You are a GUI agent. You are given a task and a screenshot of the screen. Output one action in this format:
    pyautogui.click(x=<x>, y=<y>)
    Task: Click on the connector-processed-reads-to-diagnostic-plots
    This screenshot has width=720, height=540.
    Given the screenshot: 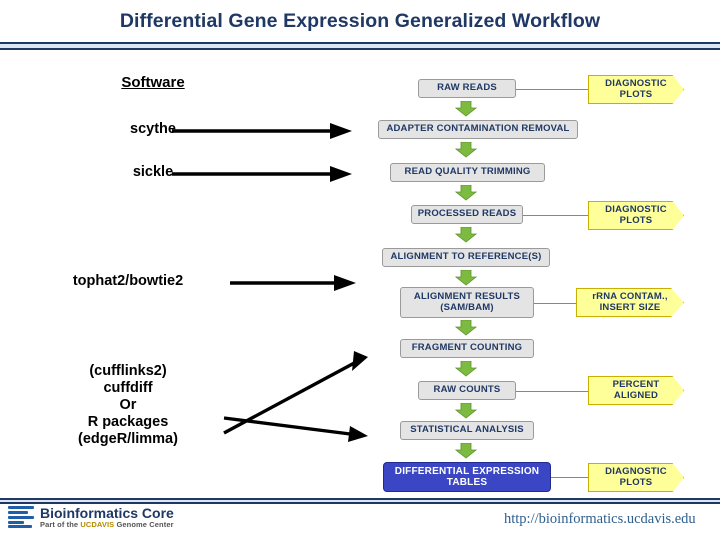 What is the action you would take?
    pyautogui.click(x=555, y=215)
    